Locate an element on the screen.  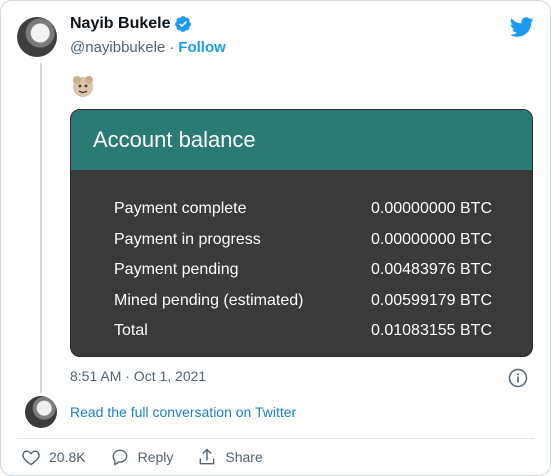
balance-row: Payment in progress 0.00000000 BTC is located at coordinates (301, 240).